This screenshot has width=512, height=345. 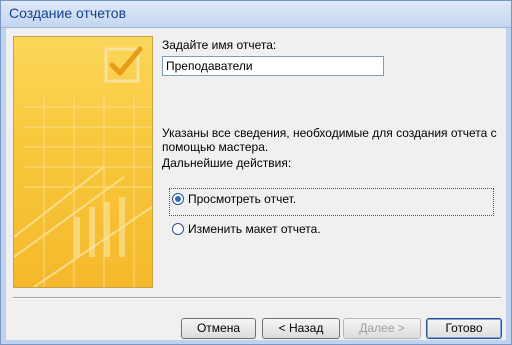 I want to click on radio-selected-dot, so click(x=178, y=199).